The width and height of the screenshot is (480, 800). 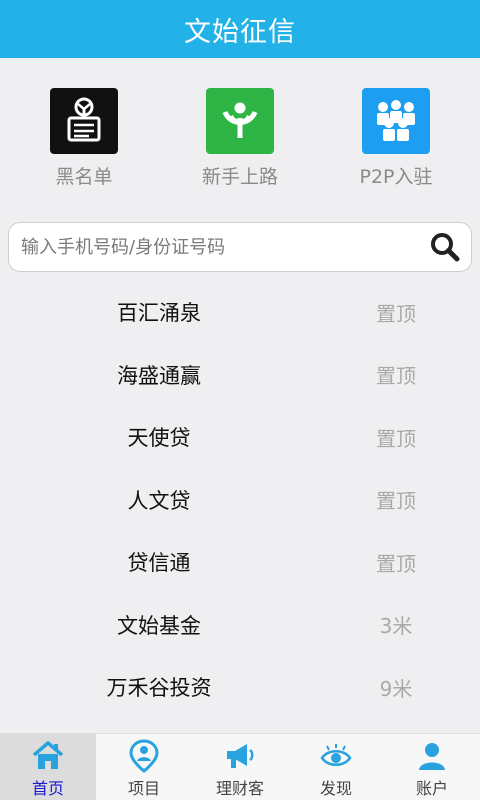 I want to click on bottom-tab-bar: 首页 项目 理财客 发现 账户, so click(x=240, y=766).